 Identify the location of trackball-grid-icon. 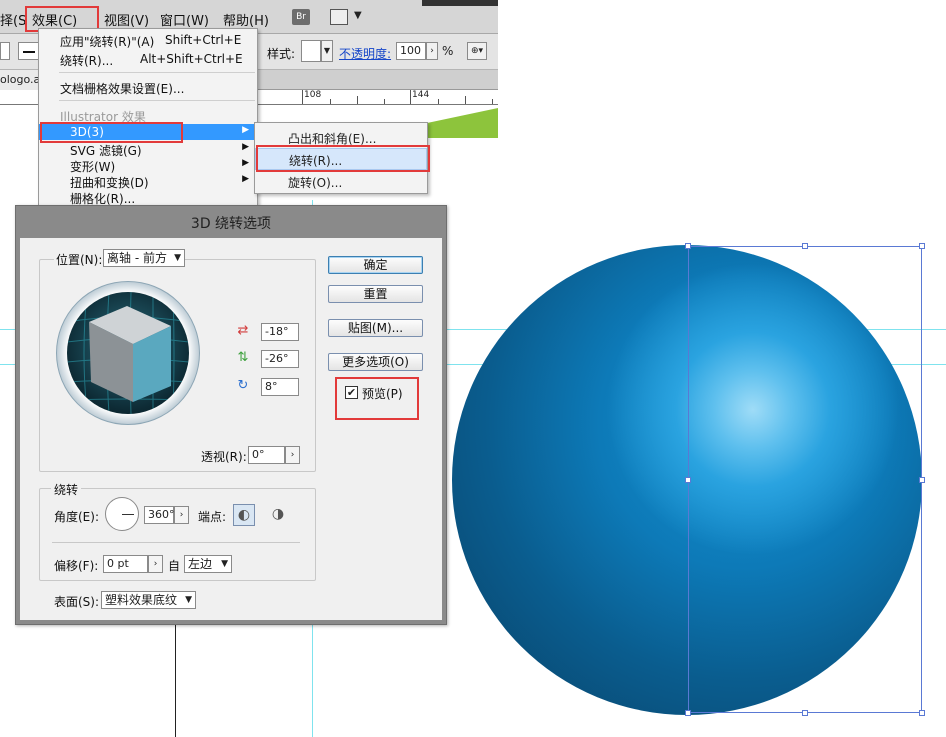
(128, 353).